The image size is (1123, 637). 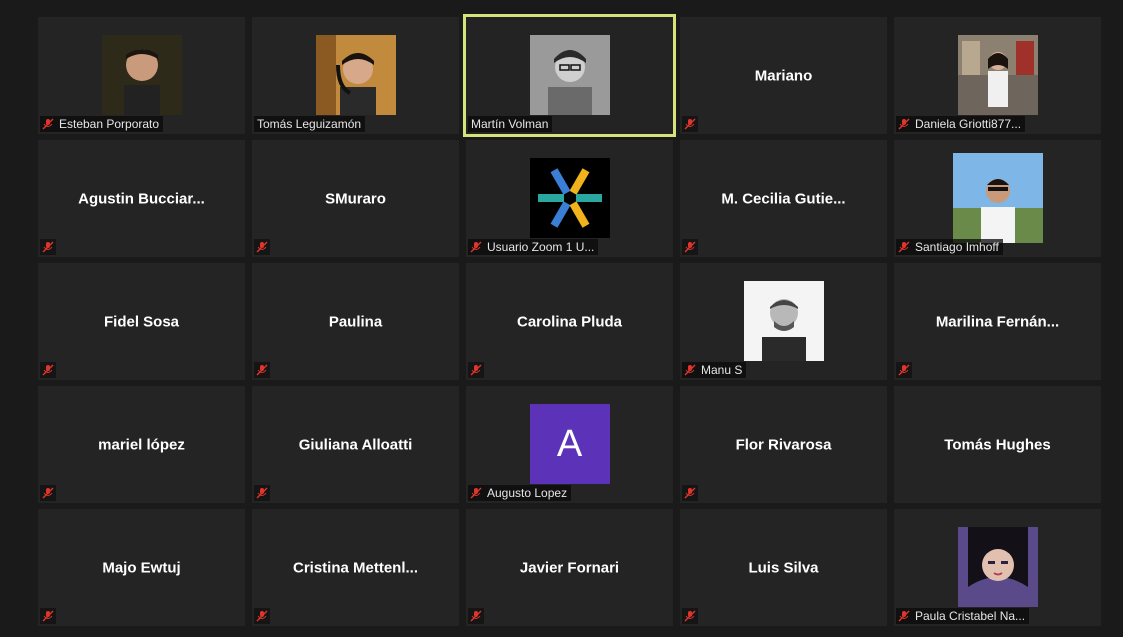 I want to click on participant-tile: Tomás Leguizamón, so click(x=355, y=75).